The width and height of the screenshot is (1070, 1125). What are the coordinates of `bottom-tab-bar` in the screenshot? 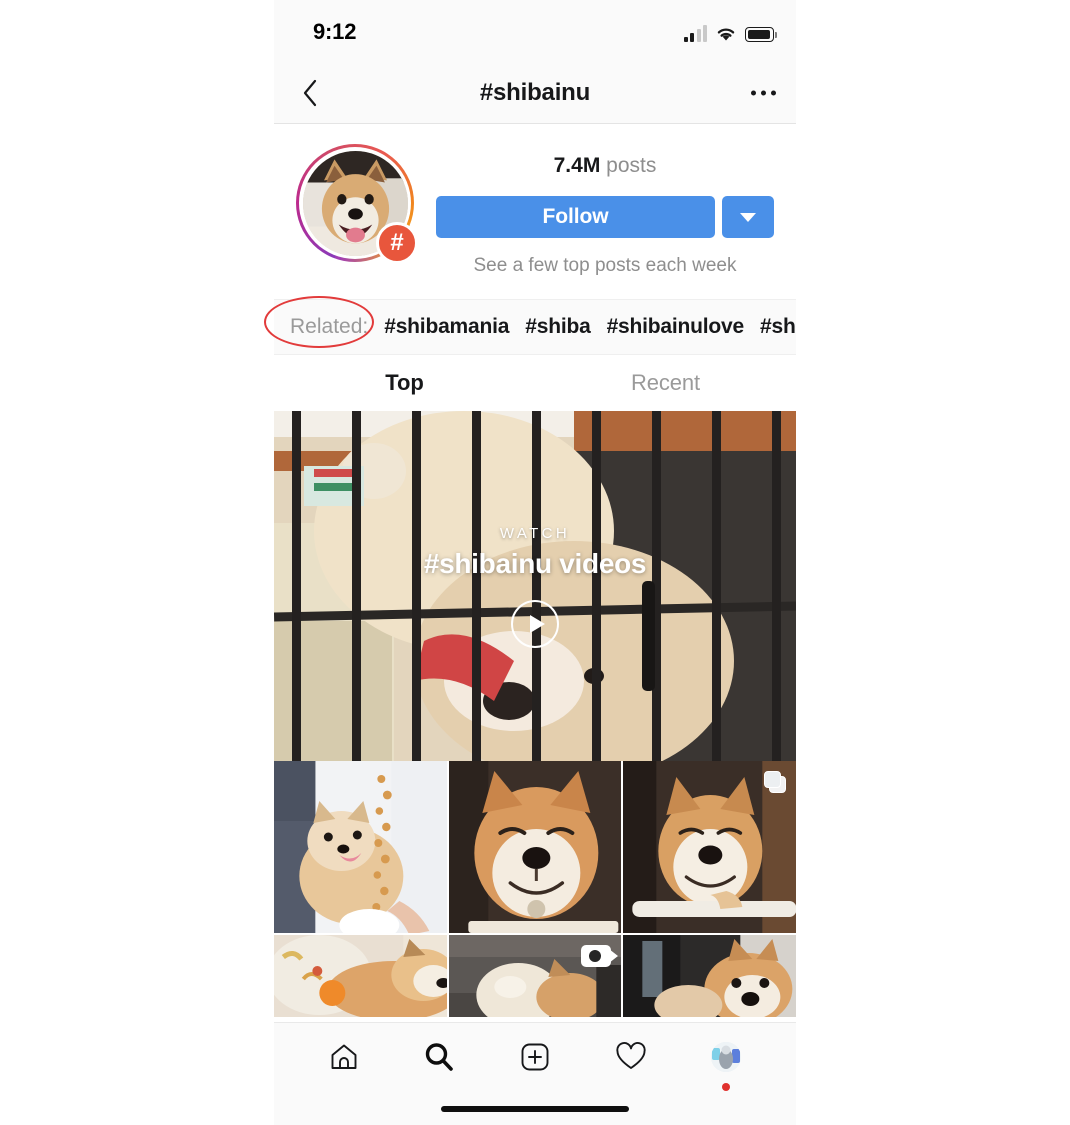 It's located at (535, 1073).